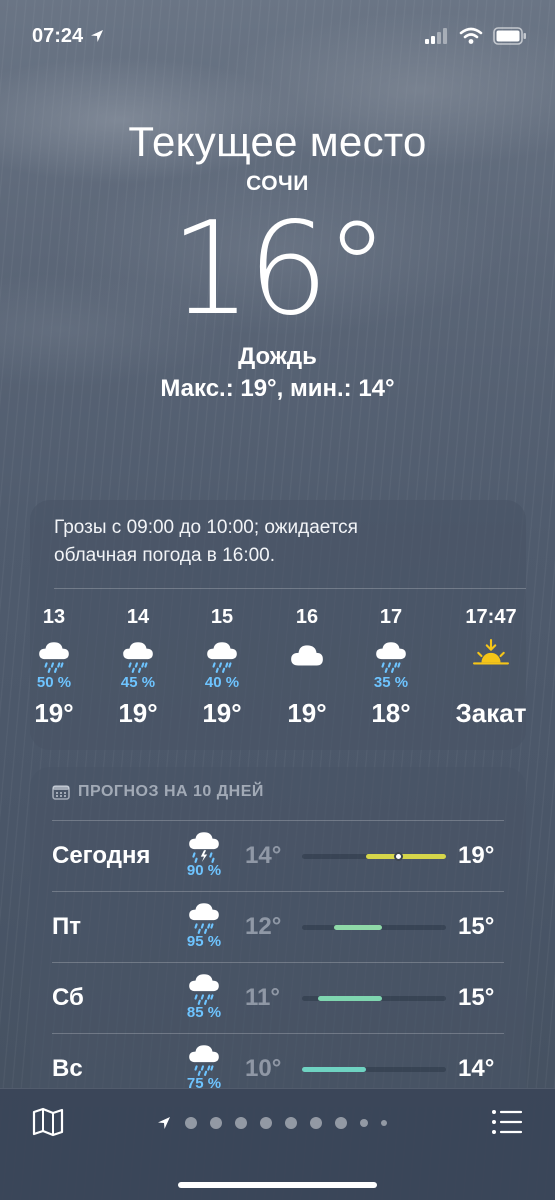  Describe the element at coordinates (54, 617) in the screenshot. I see `hour-label: 13` at that location.